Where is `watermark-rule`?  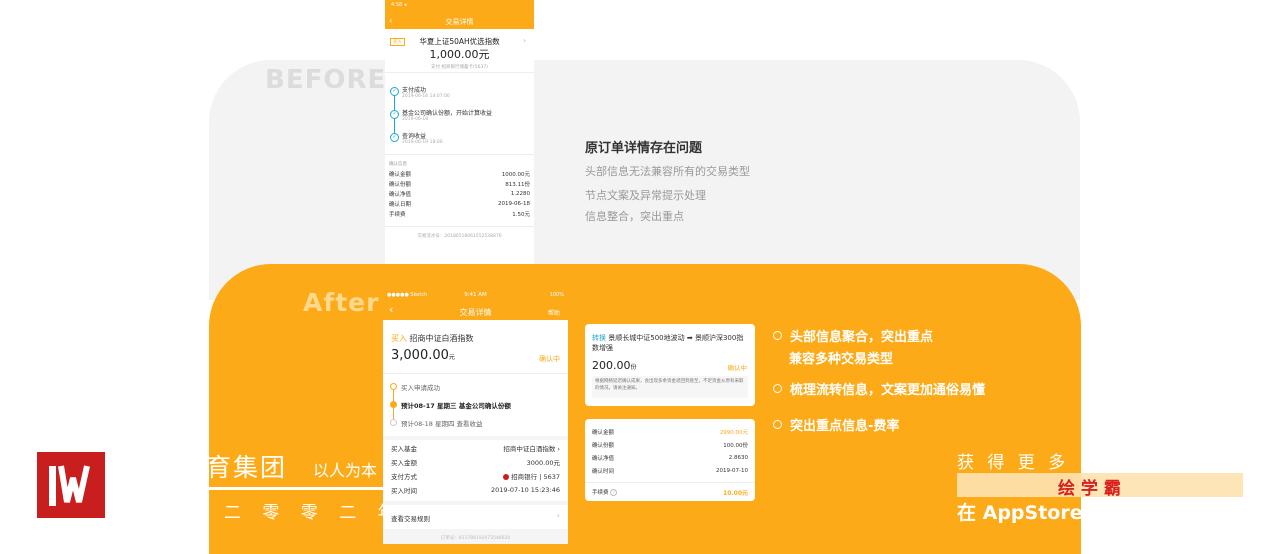 watermark-rule is located at coordinates (298, 488).